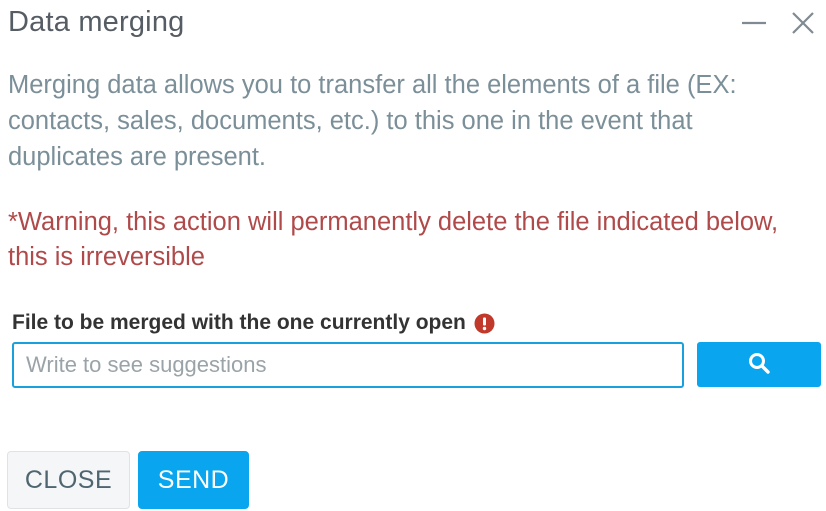  I want to click on file-search-input, so click(348, 365).